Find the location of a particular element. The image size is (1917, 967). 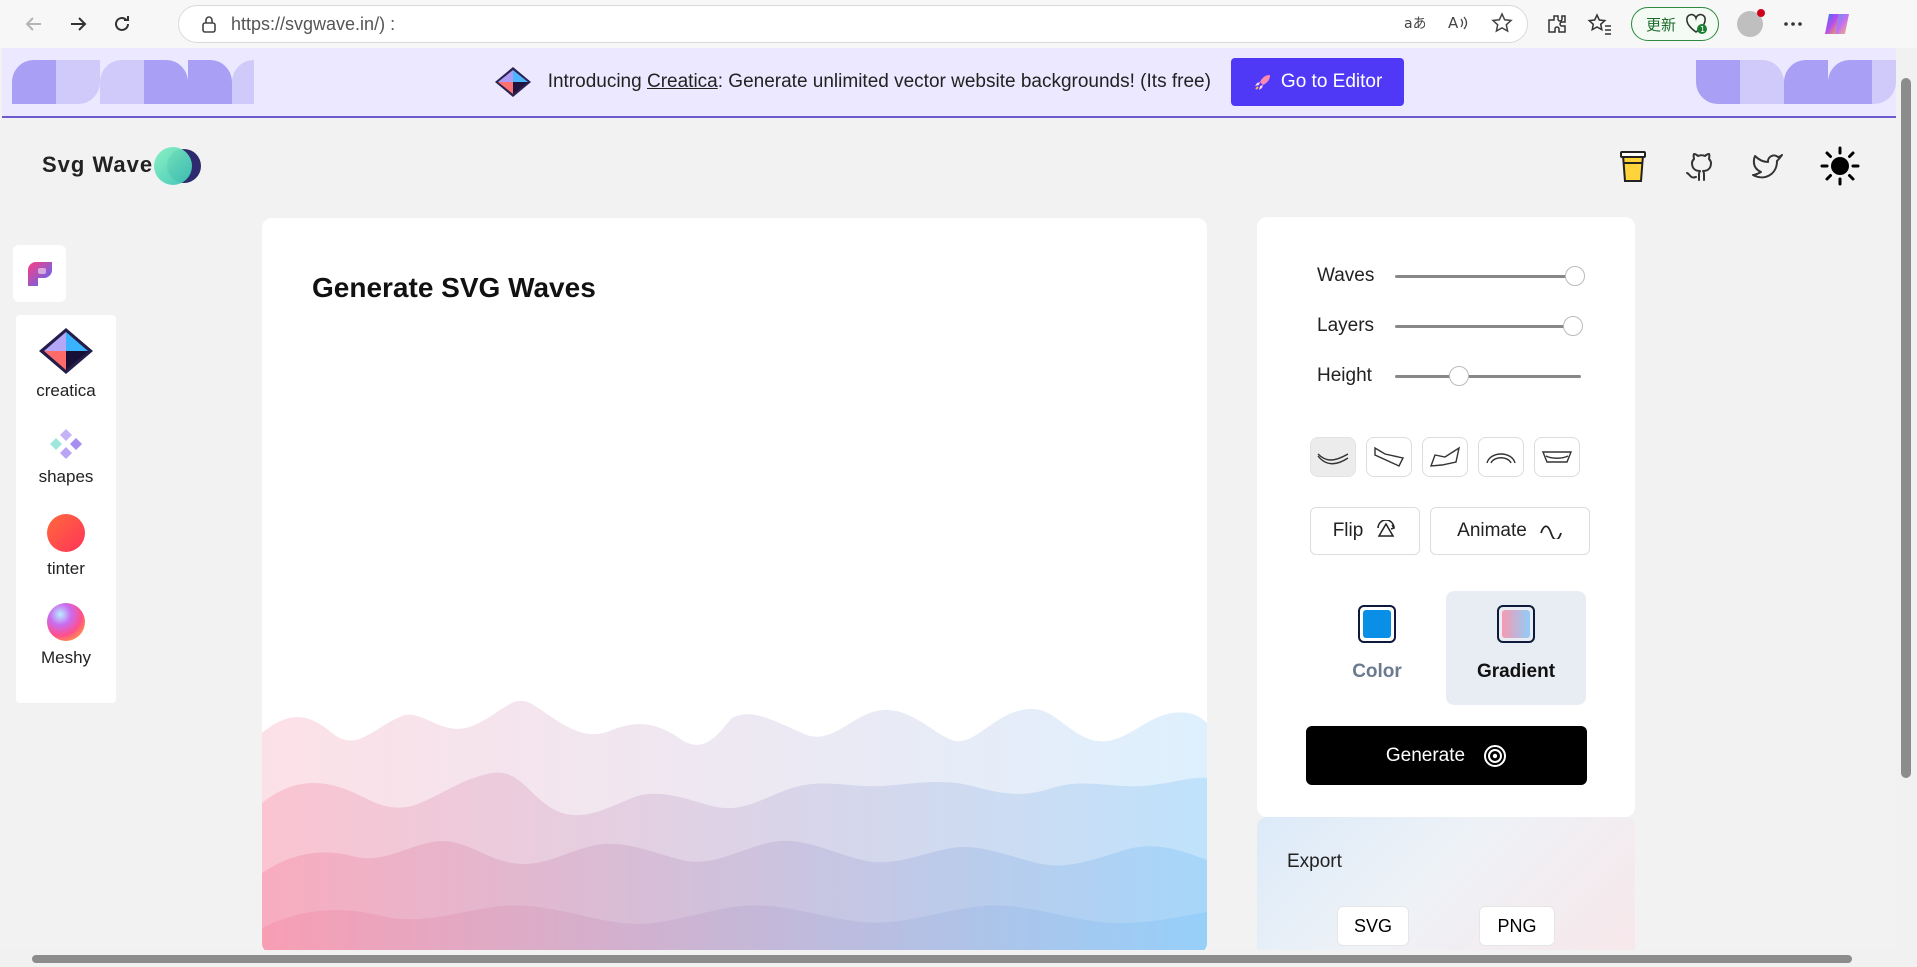

svg-text: aあ is located at coordinates (1414, 24).